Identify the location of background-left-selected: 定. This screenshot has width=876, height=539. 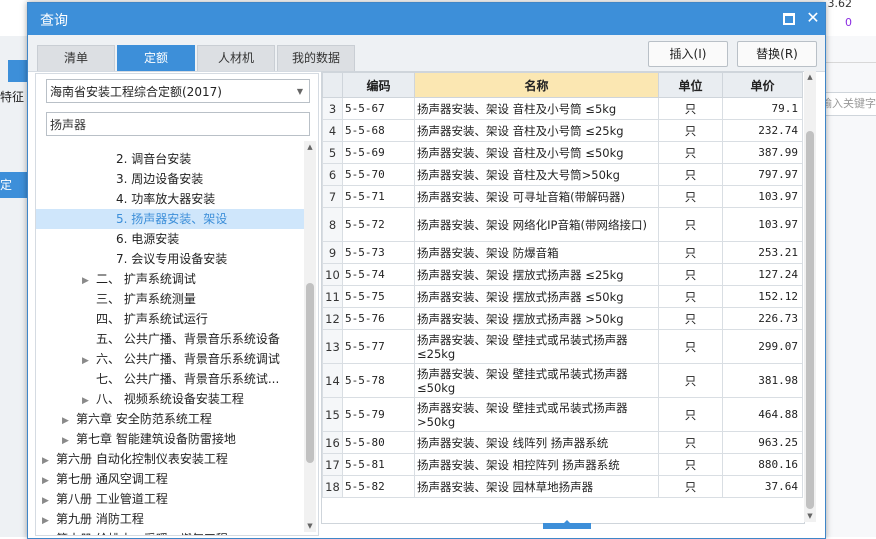
(14, 185).